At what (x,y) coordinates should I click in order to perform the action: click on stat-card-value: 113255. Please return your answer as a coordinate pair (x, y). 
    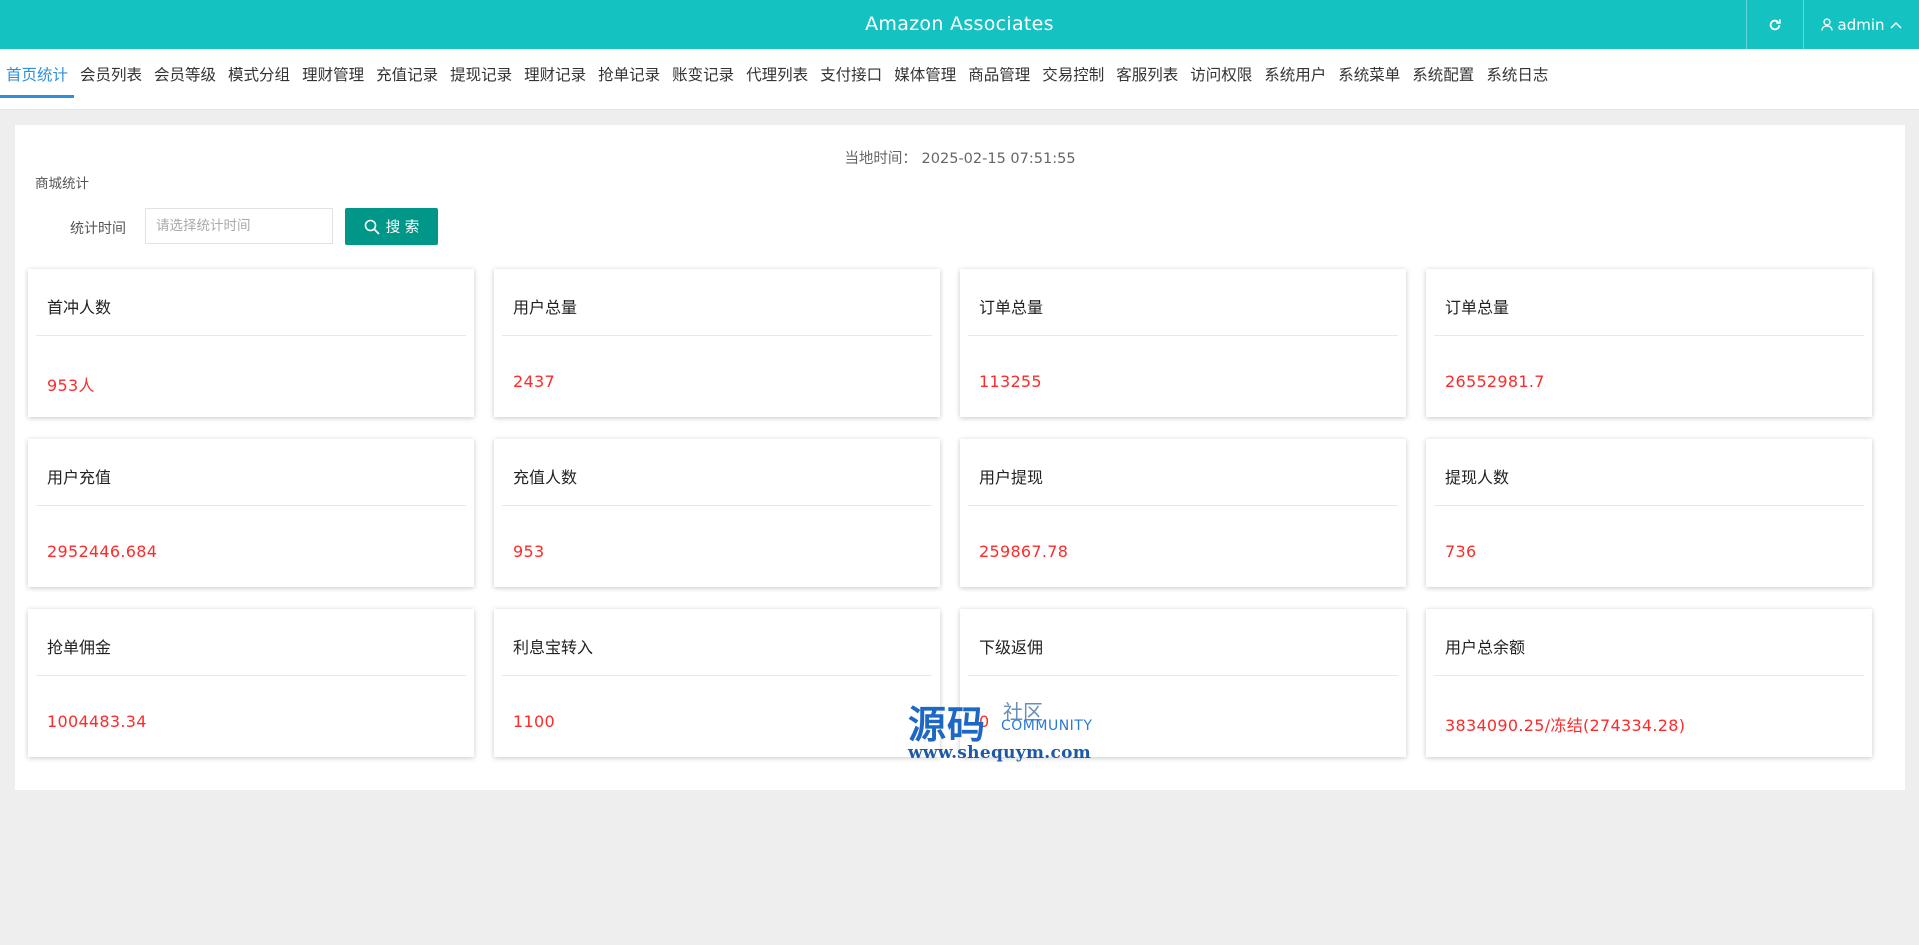
    Looking at the image, I should click on (1010, 381).